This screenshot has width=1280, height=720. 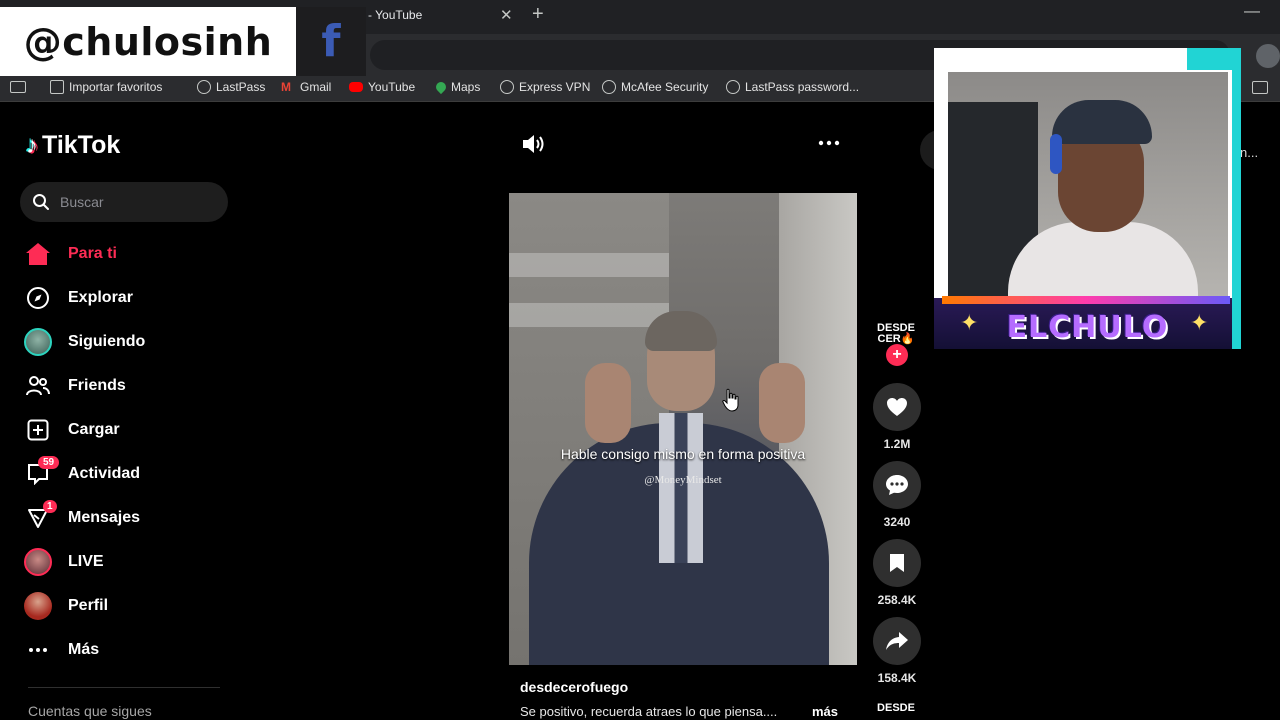 I want to click on description-more-link: más, so click(x=825, y=711).